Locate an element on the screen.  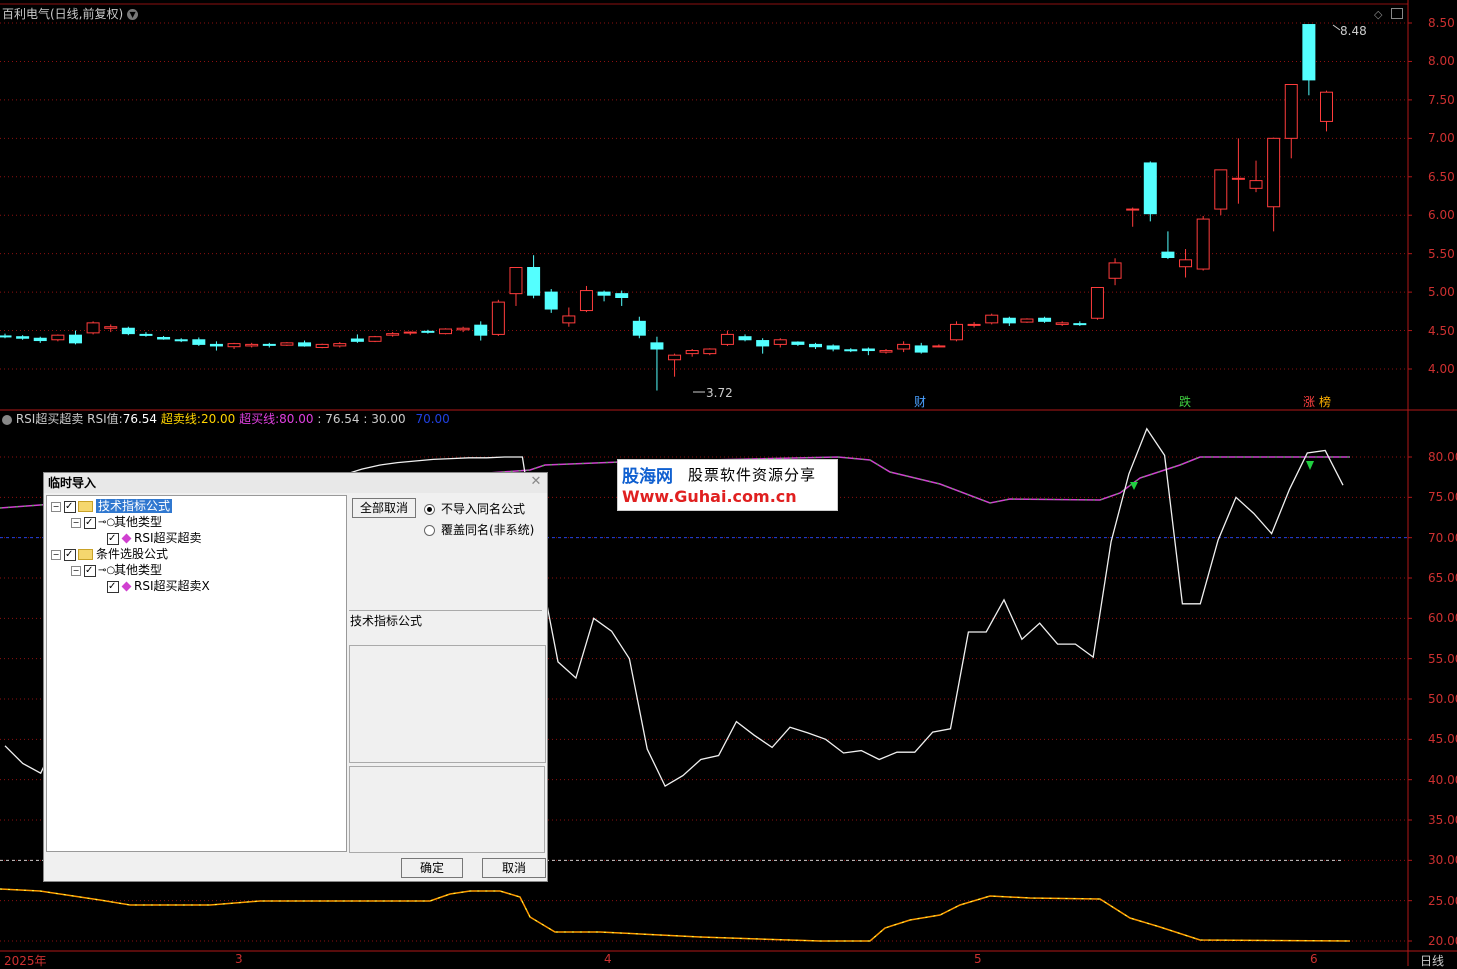
tree-node-other-type-2: − ⊸○其他类型 is located at coordinates (116, 570).